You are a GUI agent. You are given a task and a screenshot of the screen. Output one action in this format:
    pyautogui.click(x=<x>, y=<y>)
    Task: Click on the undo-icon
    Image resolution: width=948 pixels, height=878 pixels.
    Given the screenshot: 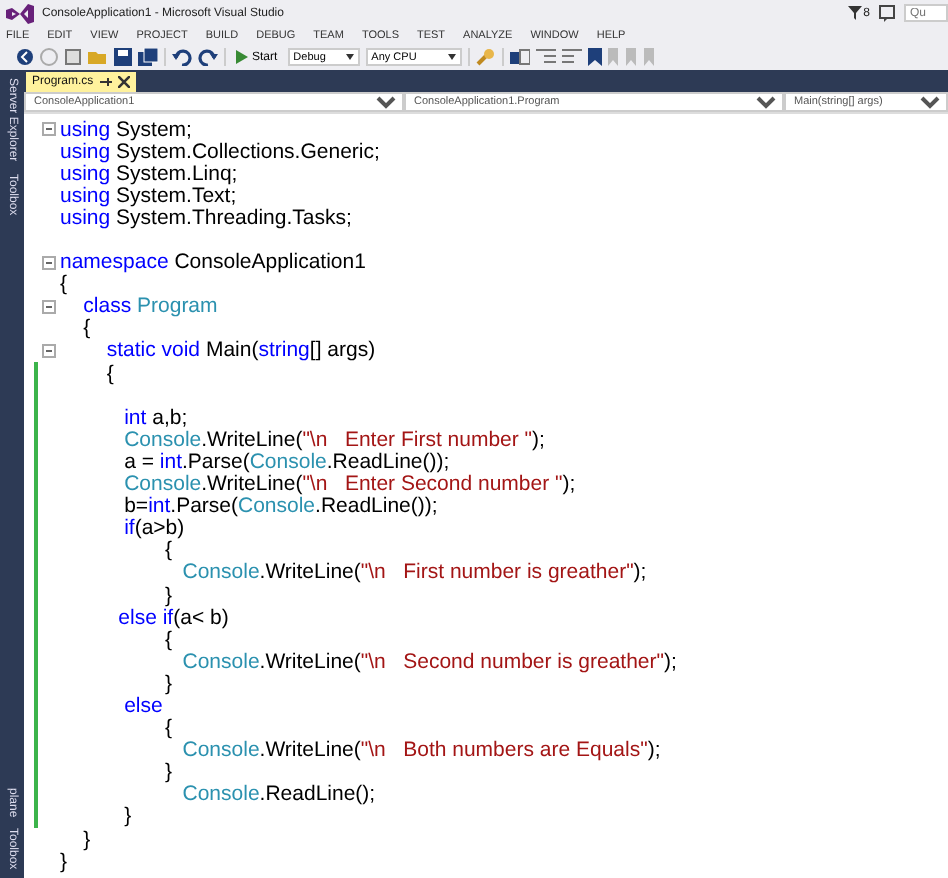 What is the action you would take?
    pyautogui.click(x=182, y=57)
    